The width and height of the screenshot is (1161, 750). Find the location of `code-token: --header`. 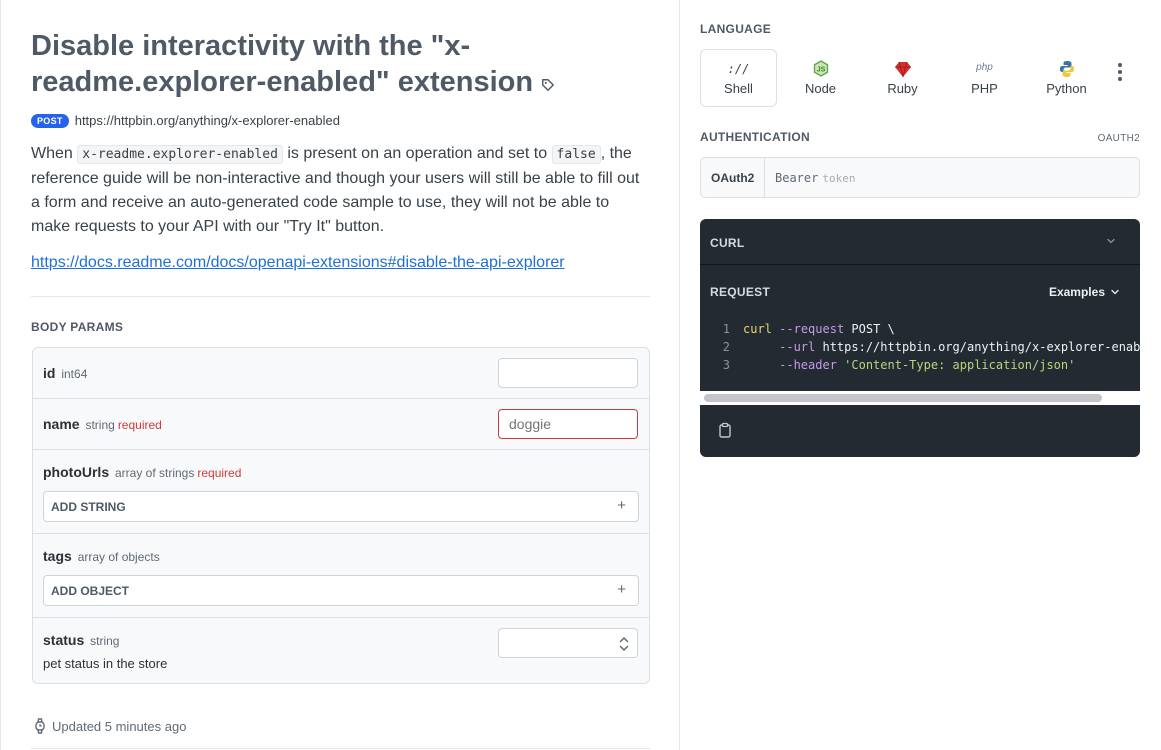

code-token: --header is located at coordinates (808, 365).